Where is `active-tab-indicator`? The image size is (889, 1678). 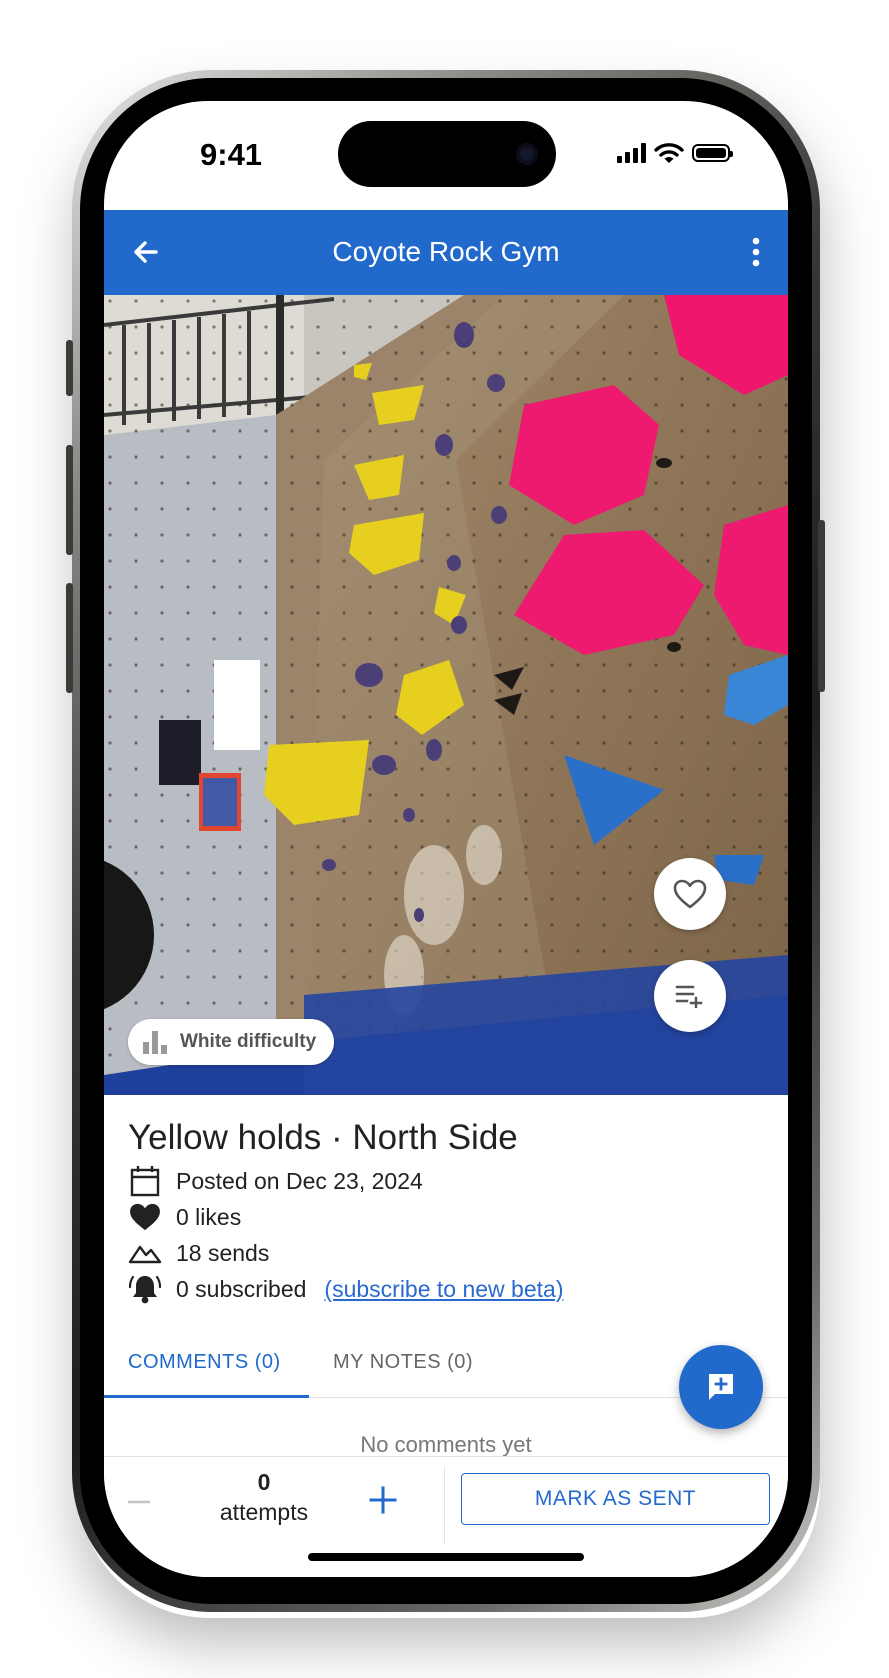 active-tab-indicator is located at coordinates (206, 1396).